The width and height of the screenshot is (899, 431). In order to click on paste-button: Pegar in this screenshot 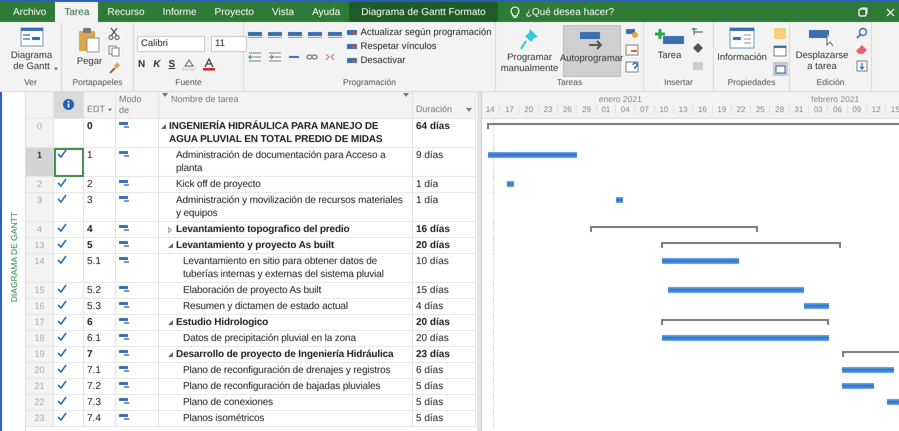, I will do `click(89, 47)`.